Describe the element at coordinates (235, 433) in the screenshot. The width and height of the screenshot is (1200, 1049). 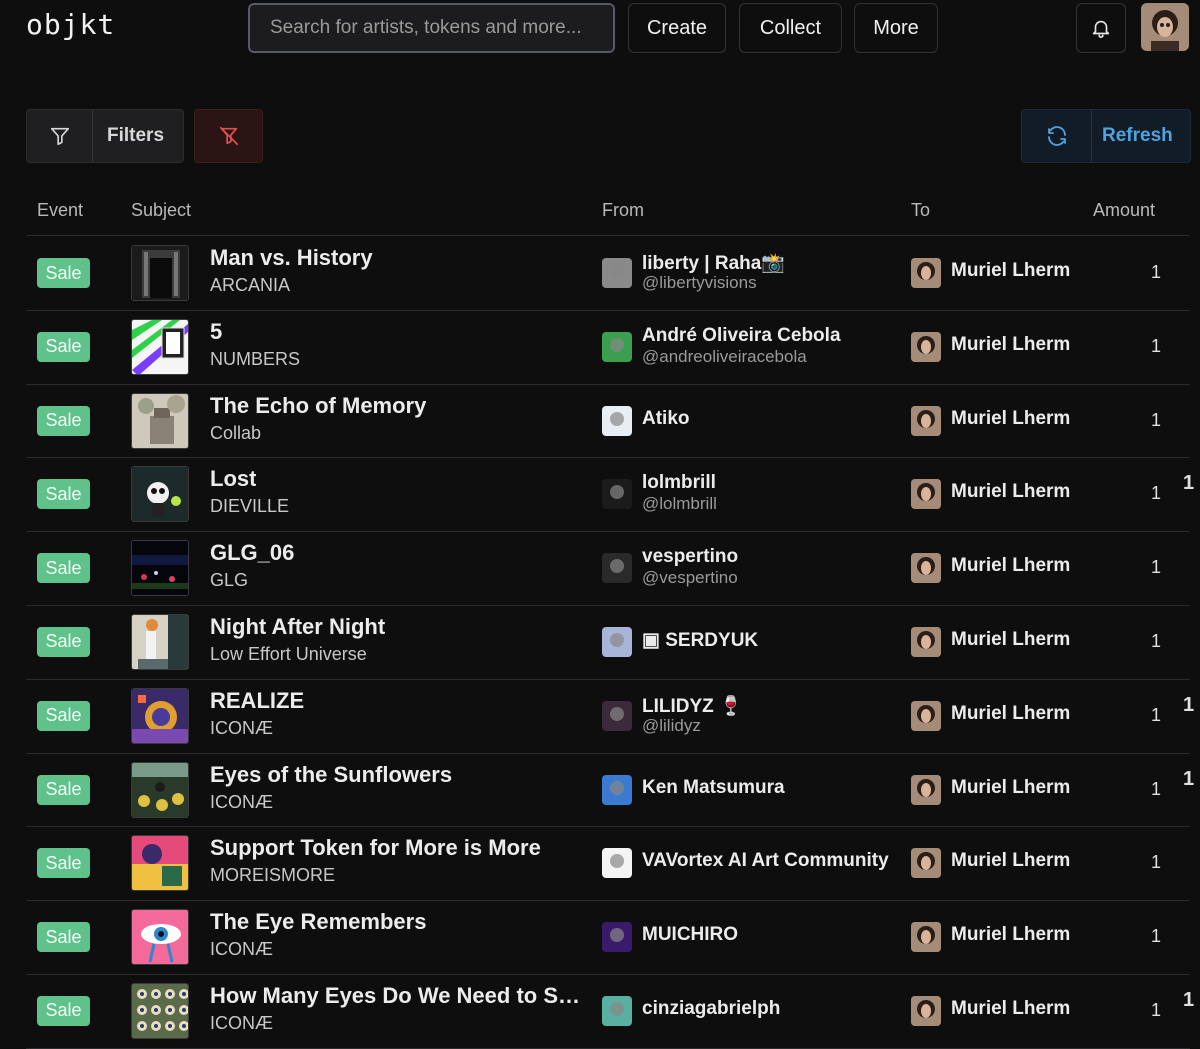
I see `collection-name: Collab` at that location.